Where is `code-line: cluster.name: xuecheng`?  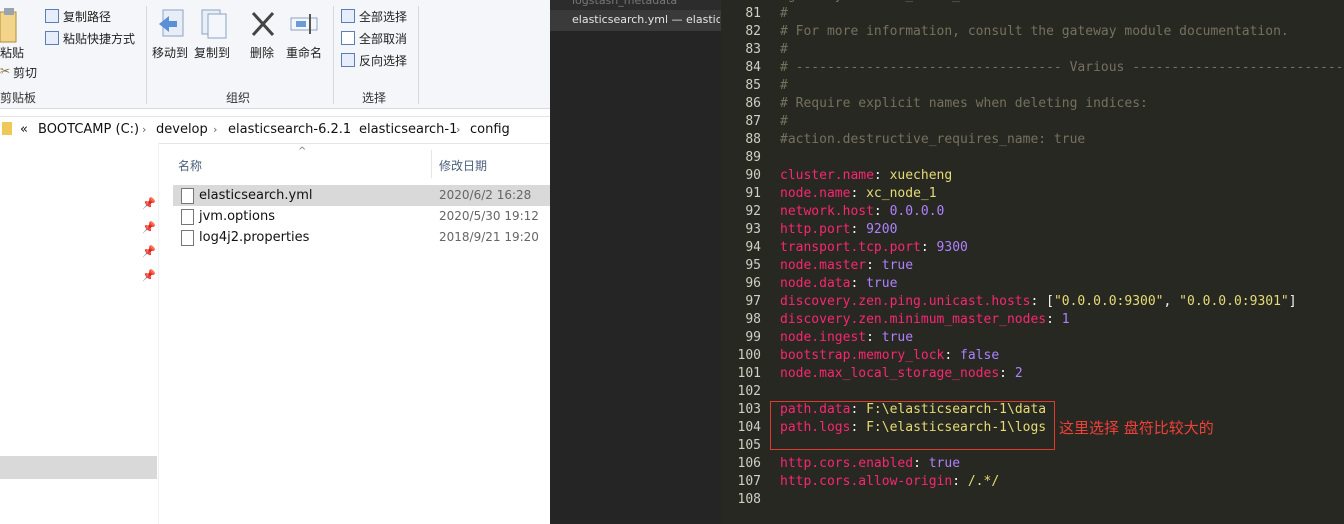 code-line: cluster.name: xuecheng is located at coordinates (1062, 176).